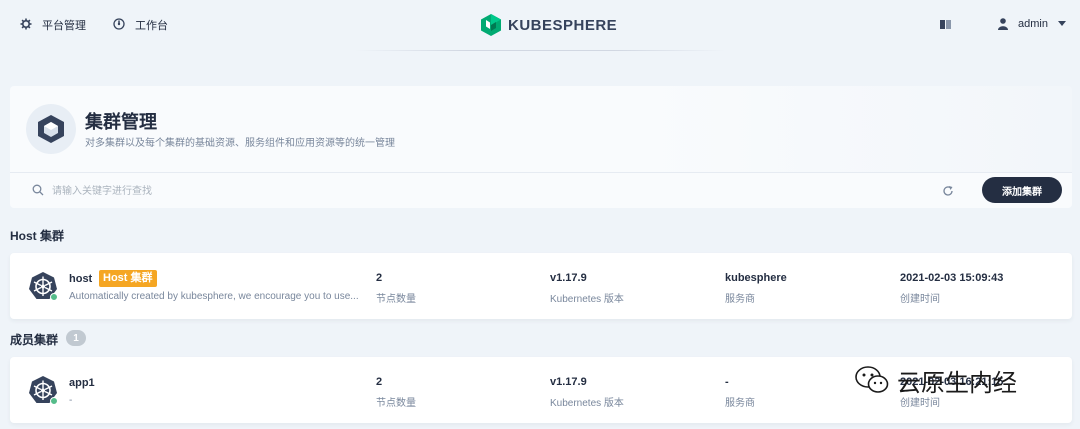 The image size is (1080, 429). What do you see at coordinates (151, 26) in the screenshot?
I see `nav-label: 工作台` at bounding box center [151, 26].